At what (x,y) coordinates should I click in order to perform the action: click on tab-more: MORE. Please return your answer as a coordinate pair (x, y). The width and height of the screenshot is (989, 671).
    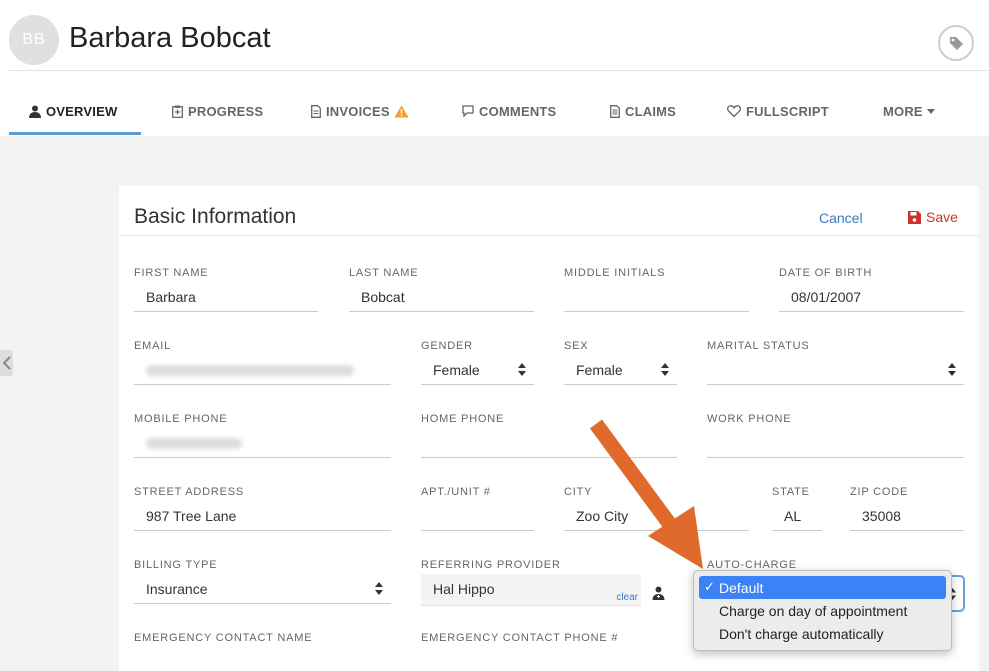
    Looking at the image, I should click on (909, 111).